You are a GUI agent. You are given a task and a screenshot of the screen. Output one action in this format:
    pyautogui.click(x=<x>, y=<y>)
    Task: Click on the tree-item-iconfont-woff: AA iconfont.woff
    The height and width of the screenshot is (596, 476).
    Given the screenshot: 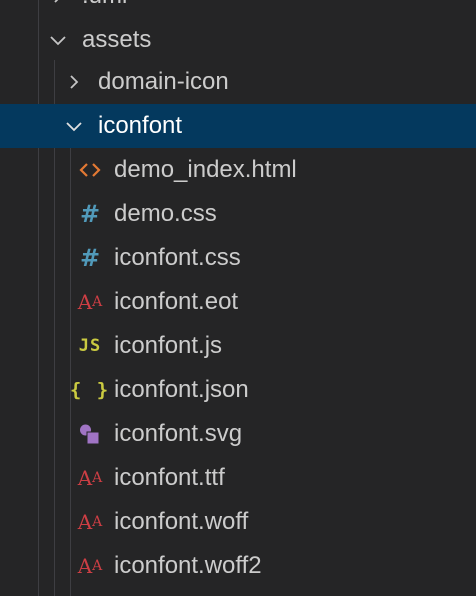 What is the action you would take?
    pyautogui.click(x=238, y=522)
    